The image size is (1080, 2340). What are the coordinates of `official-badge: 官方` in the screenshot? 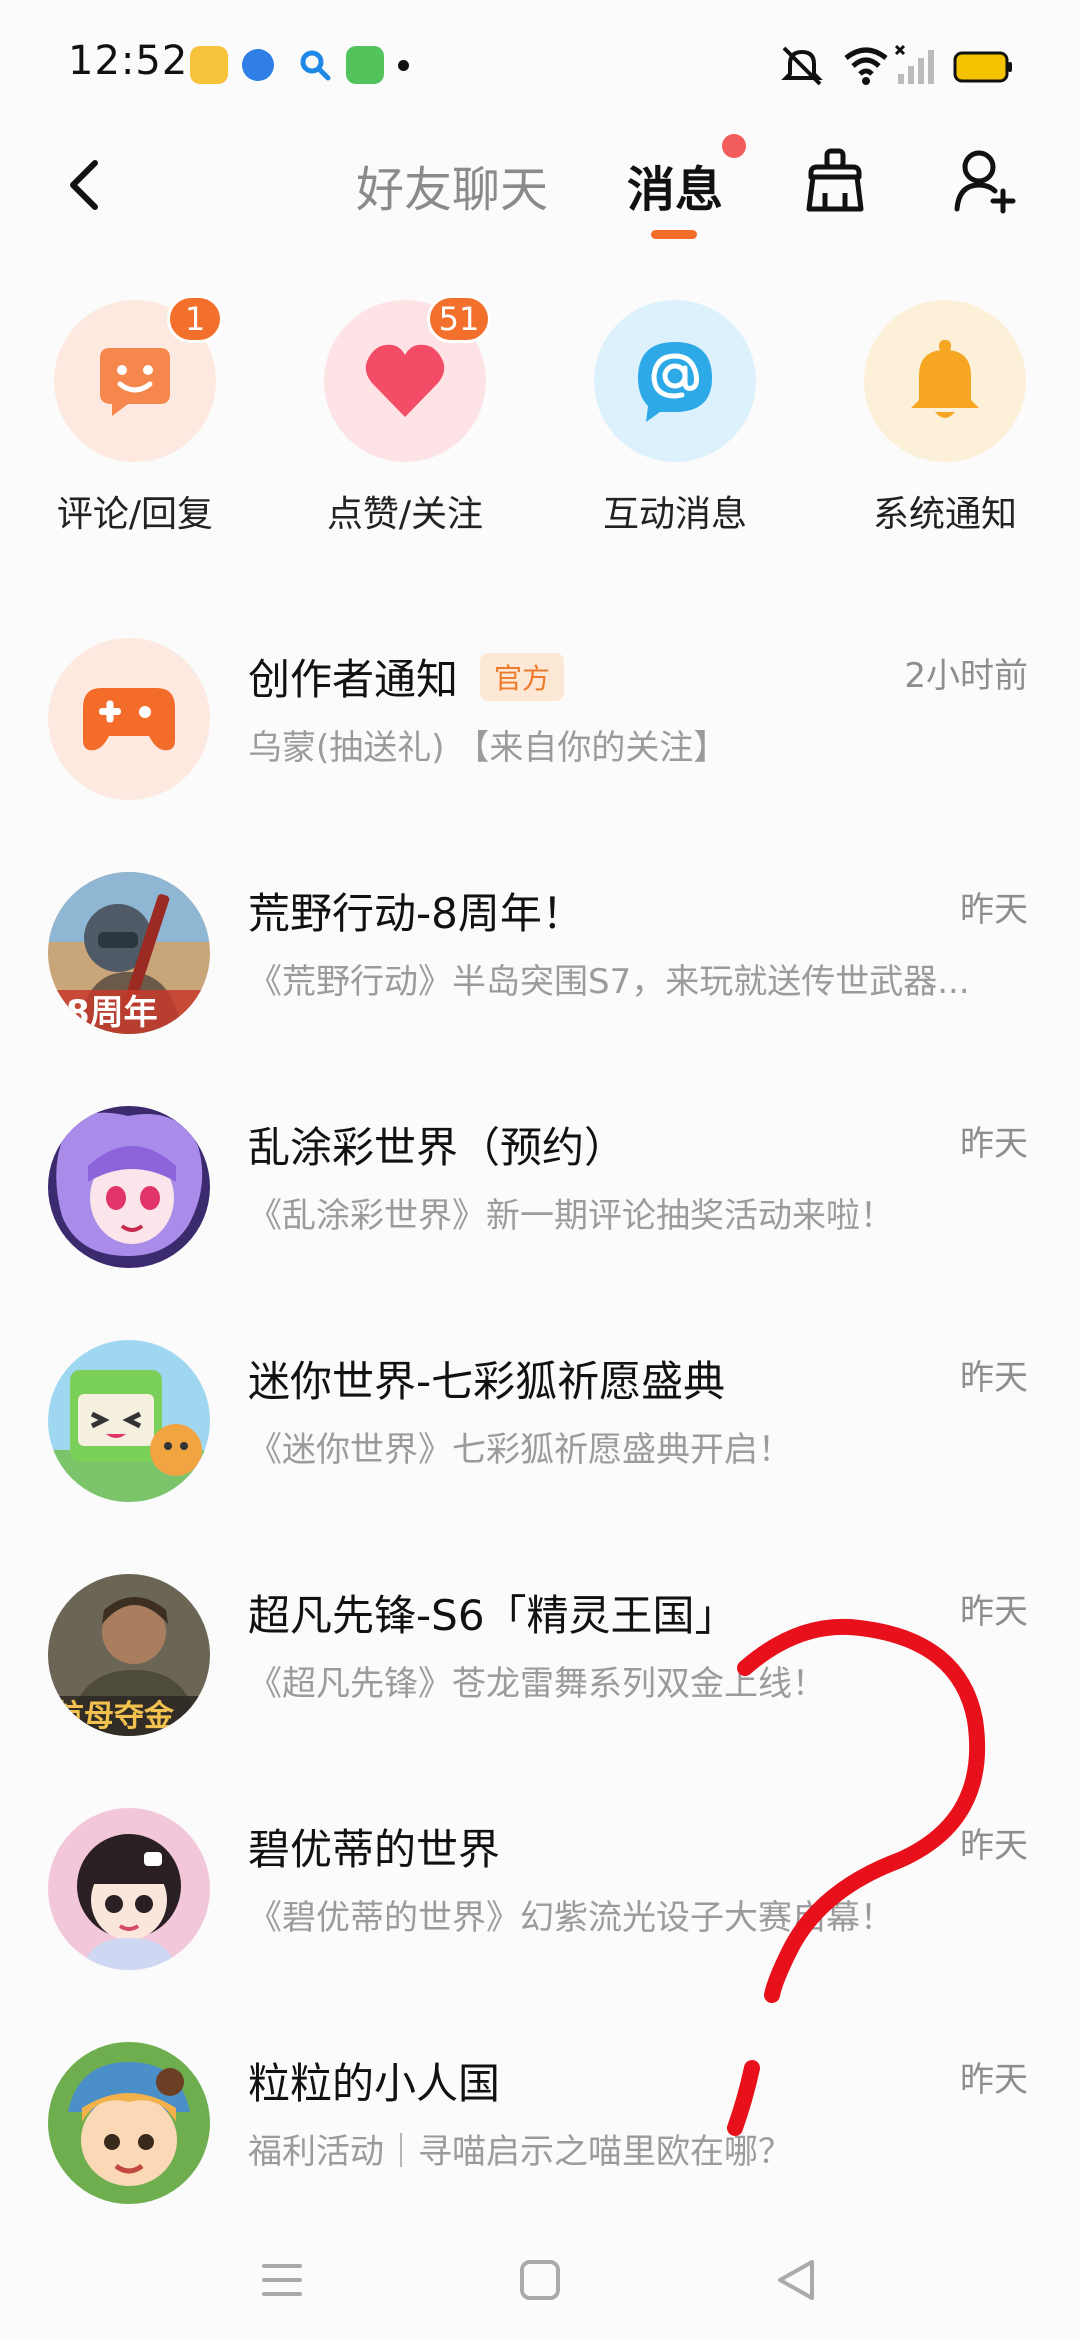 It's located at (522, 677).